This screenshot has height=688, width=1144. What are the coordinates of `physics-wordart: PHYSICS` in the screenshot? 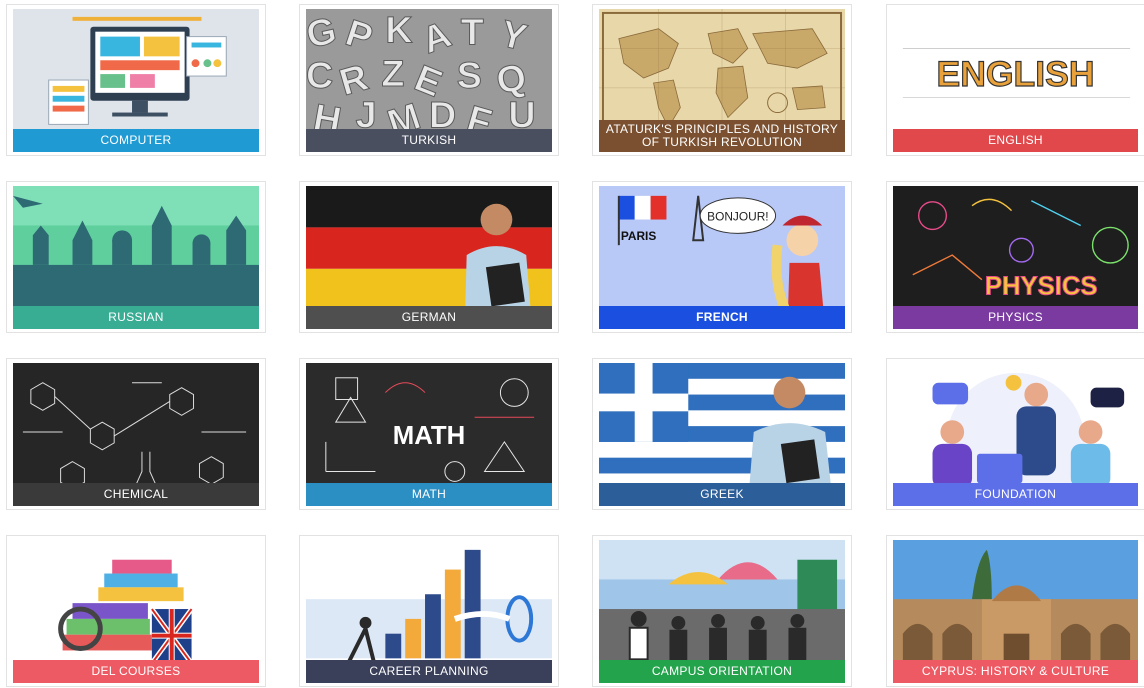 It's located at (1041, 287).